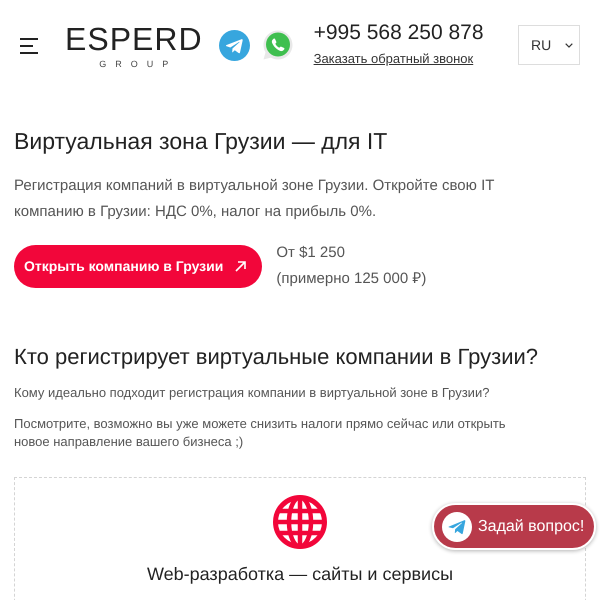 The width and height of the screenshot is (600, 600). What do you see at coordinates (311, 253) in the screenshot?
I see `price-text: От $1 250` at bounding box center [311, 253].